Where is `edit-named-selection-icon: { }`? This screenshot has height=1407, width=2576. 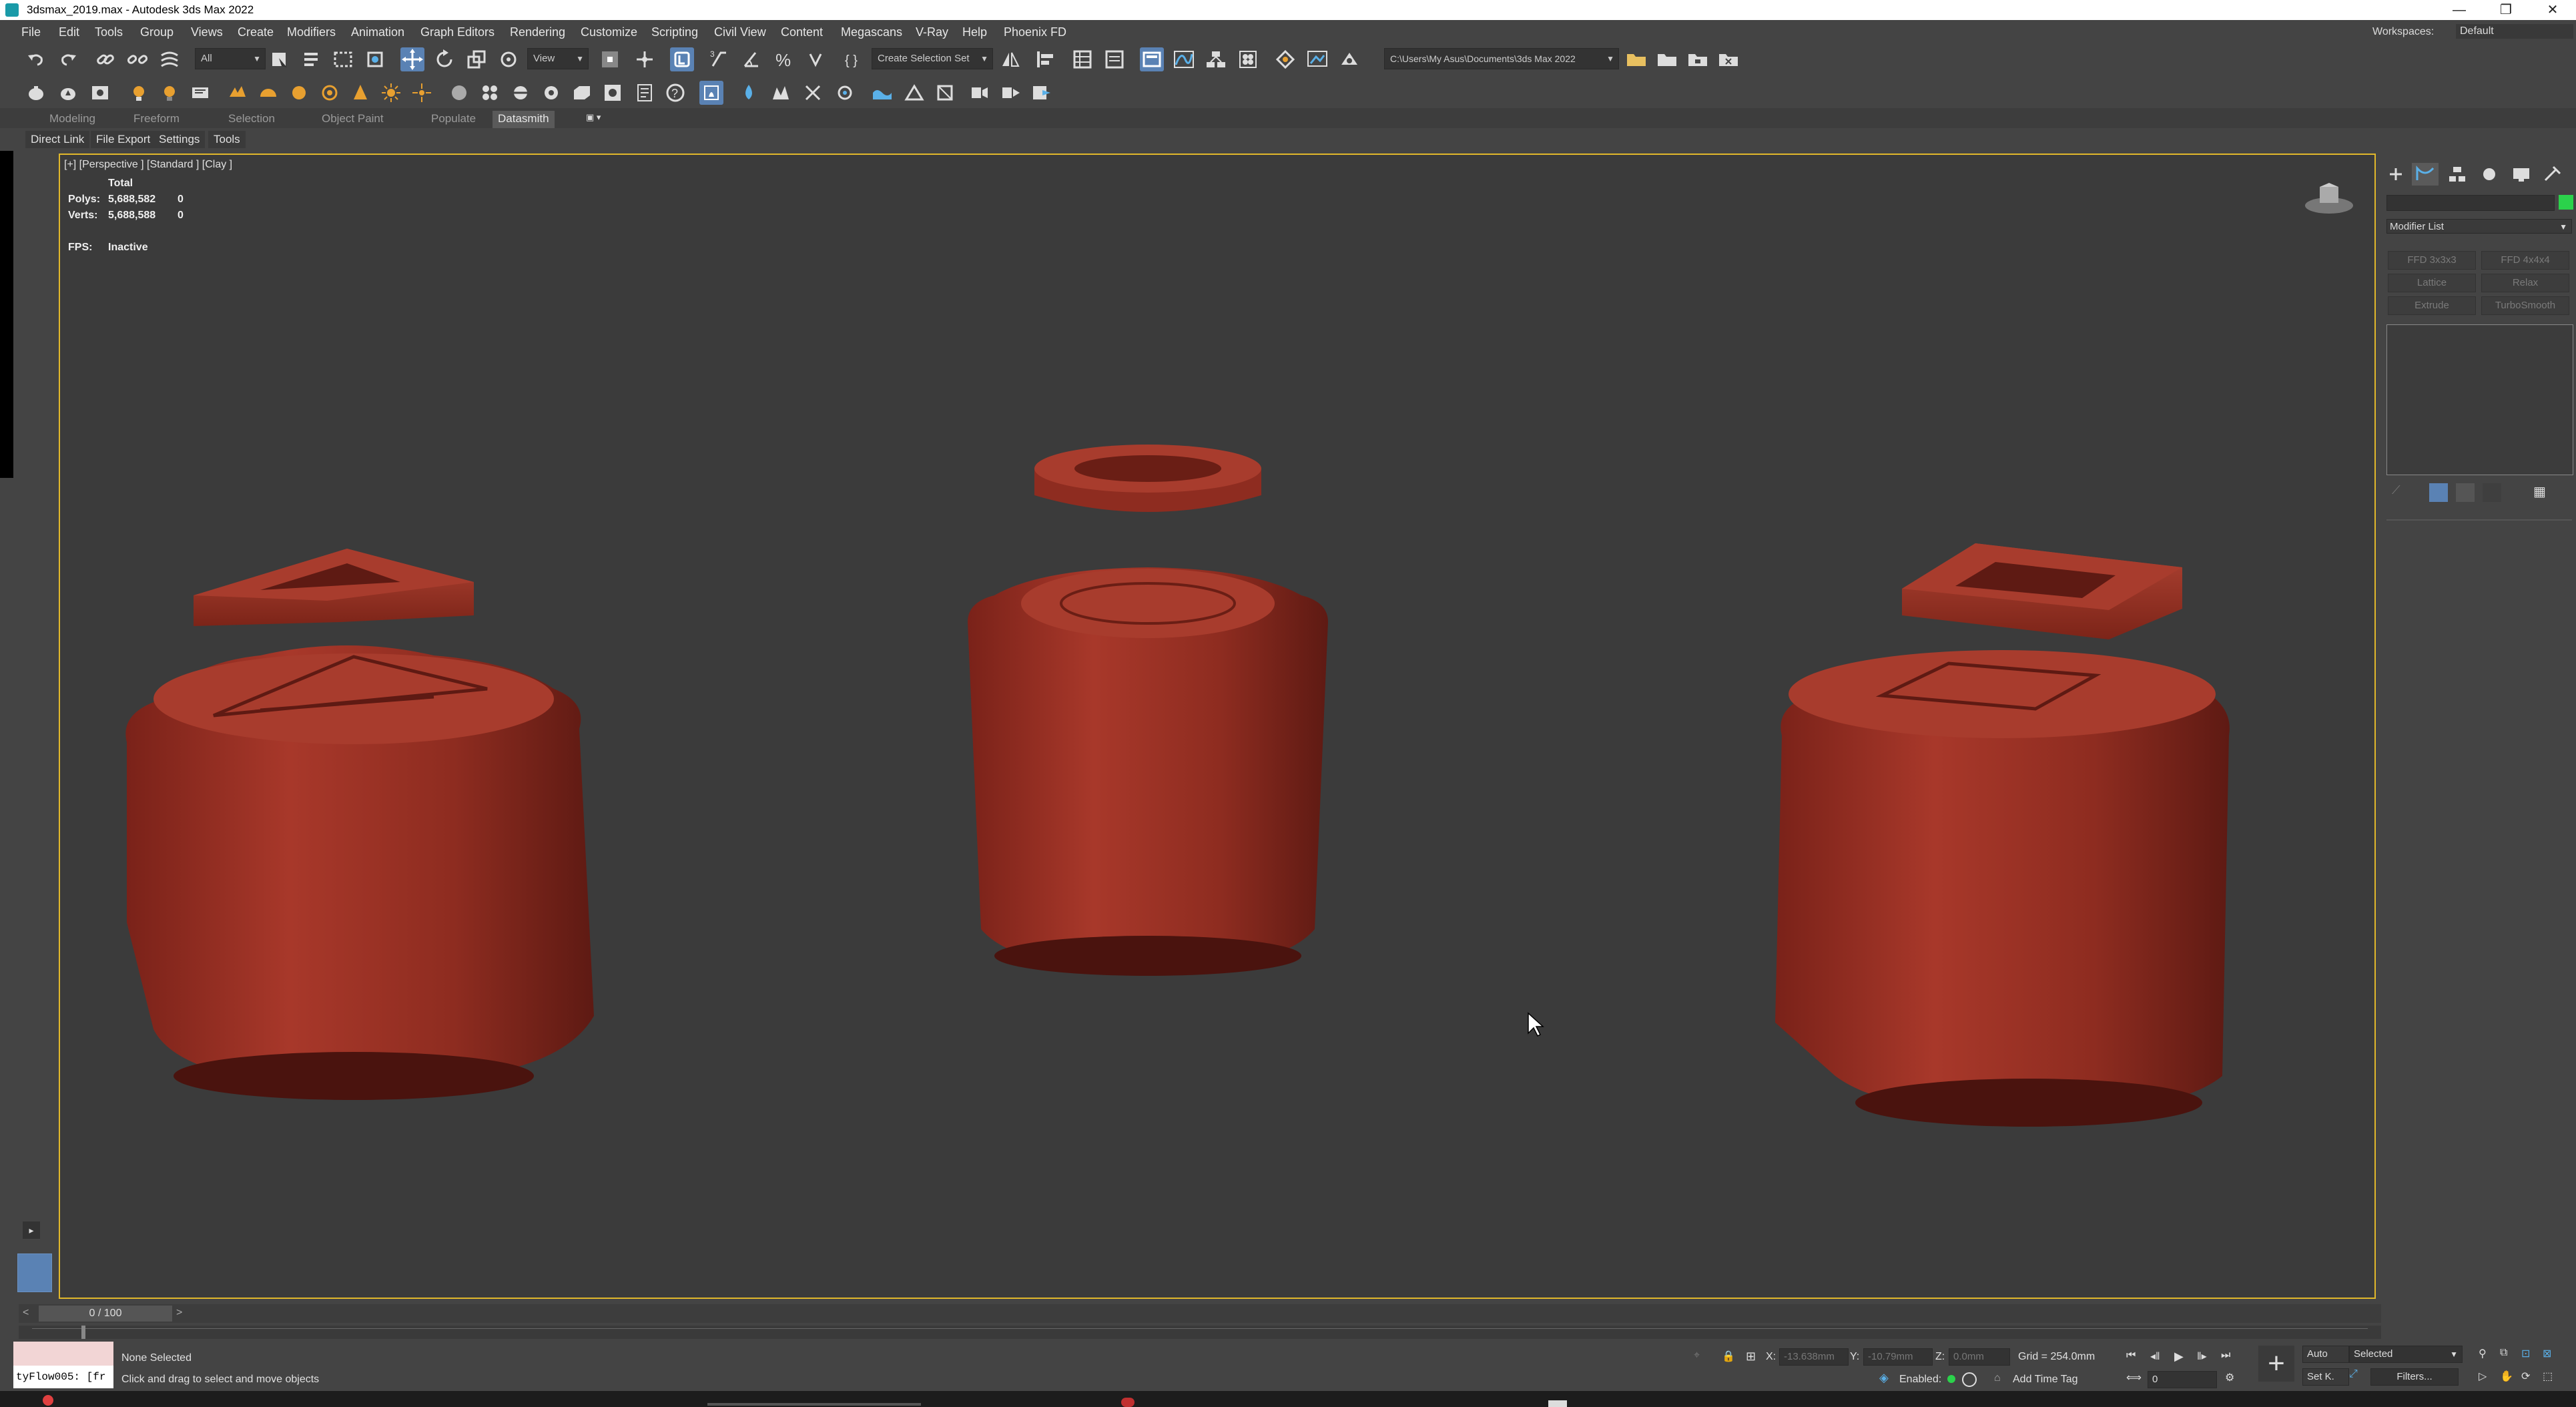
edit-named-selection-icon: { } is located at coordinates (854, 59).